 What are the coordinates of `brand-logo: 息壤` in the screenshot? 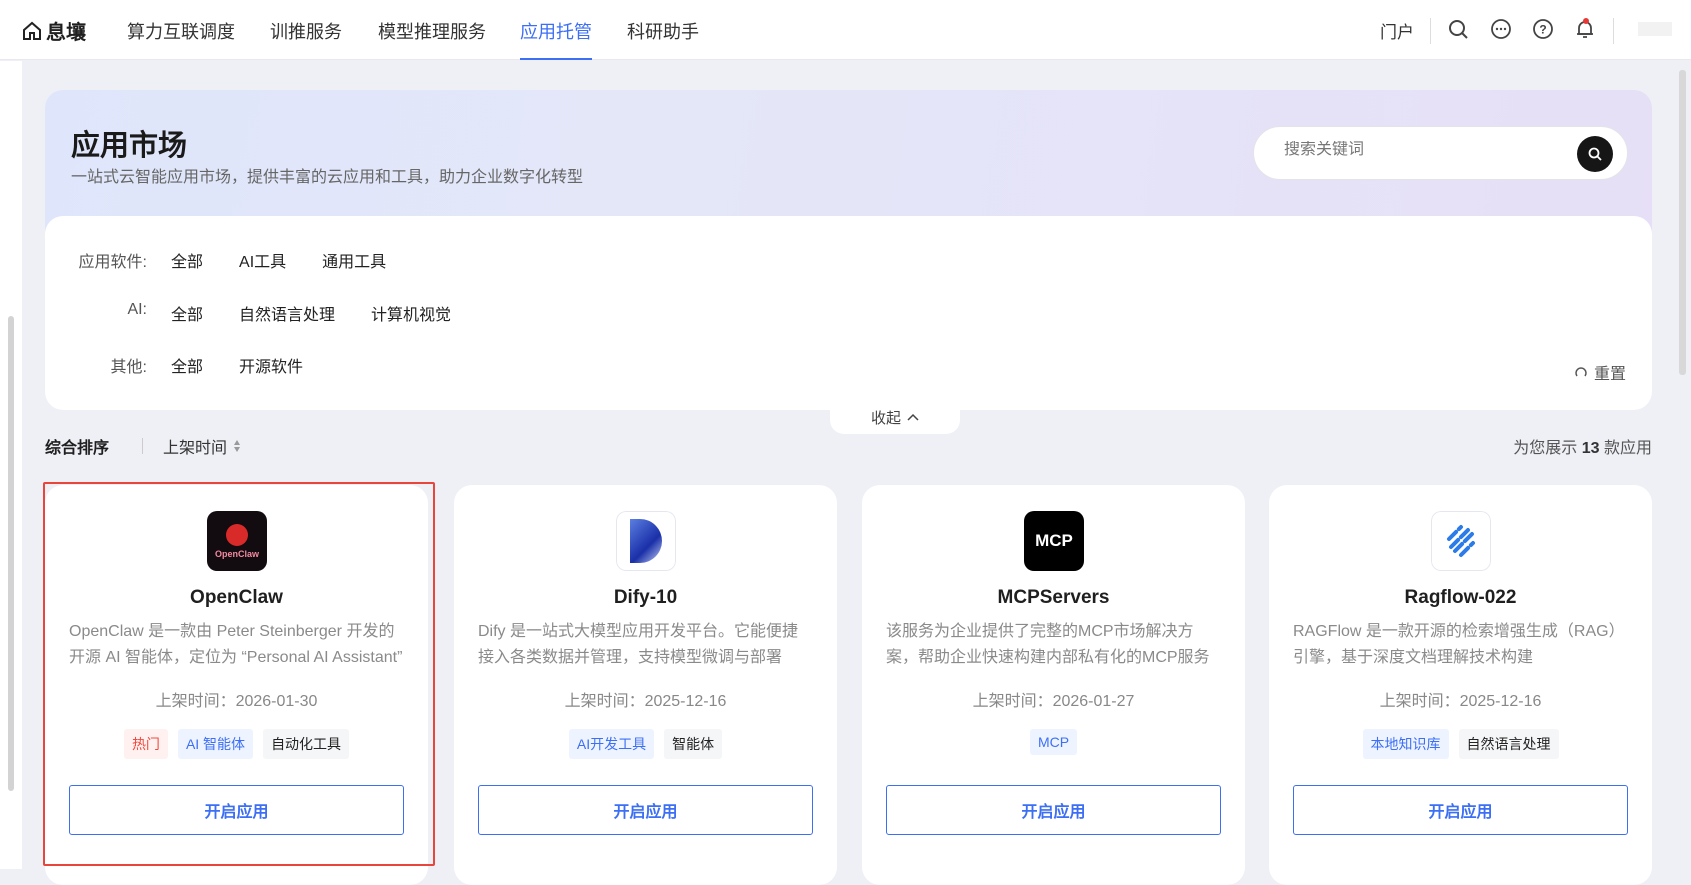 It's located at (54, 30).